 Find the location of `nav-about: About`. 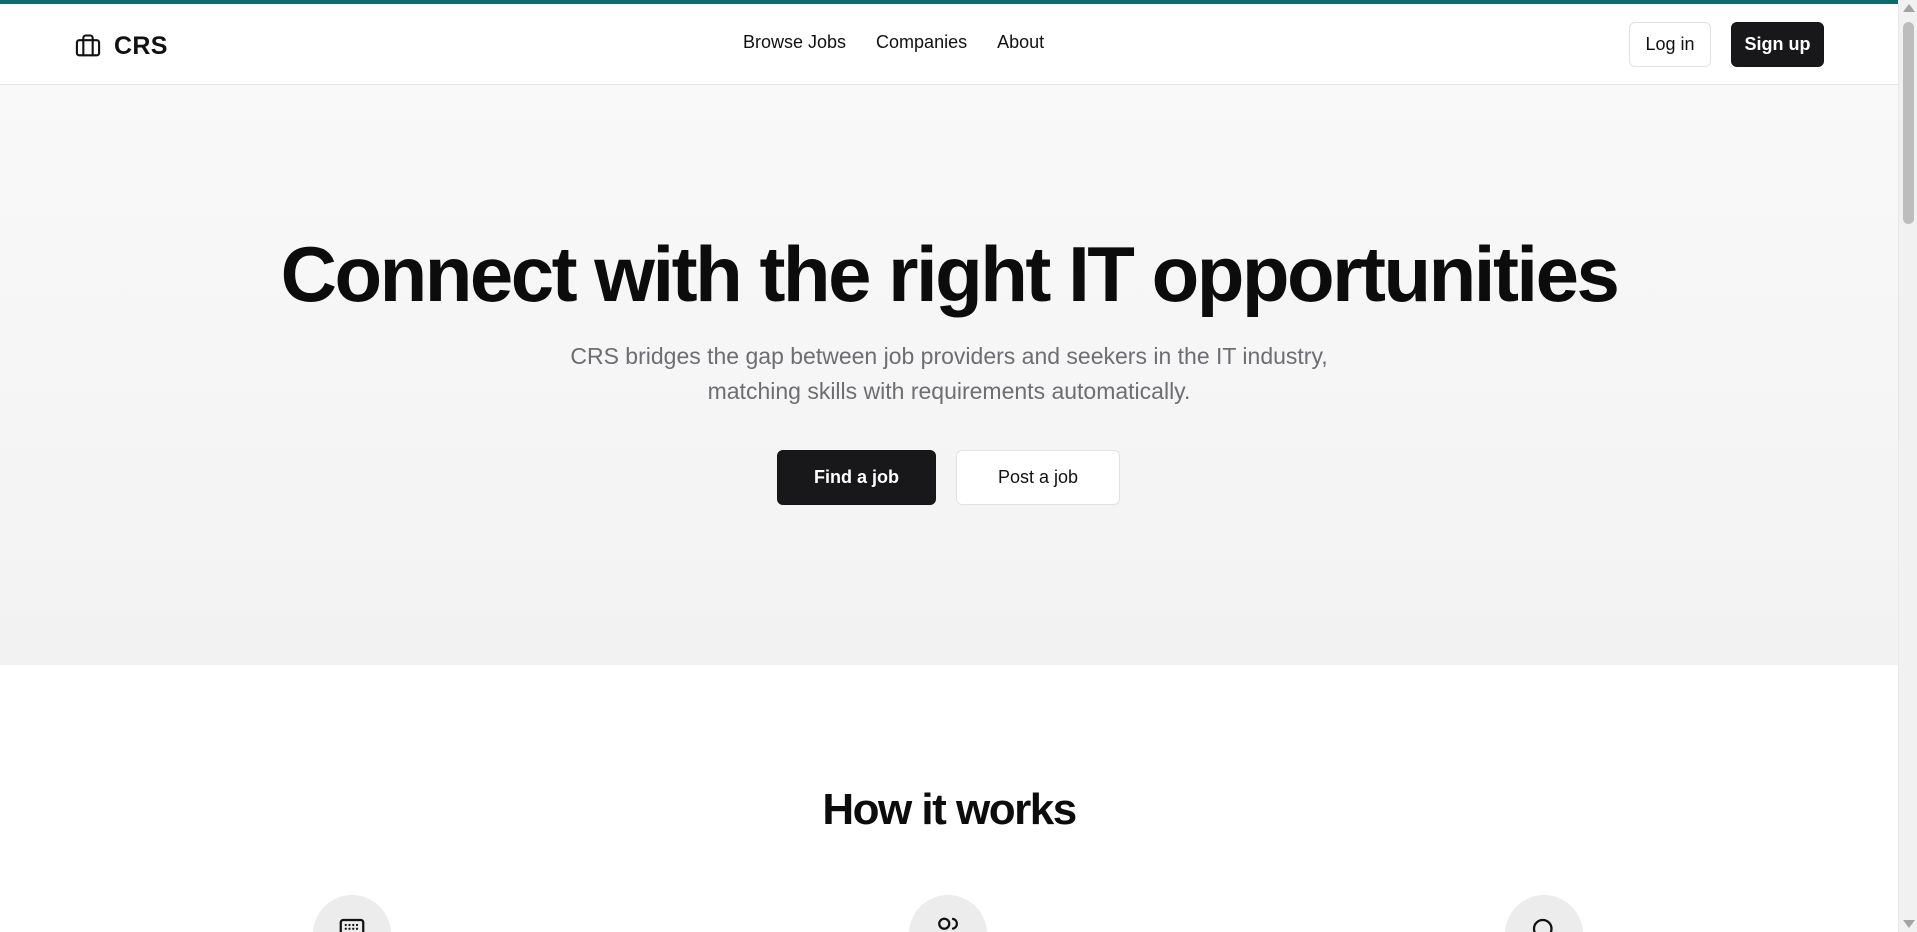

nav-about: About is located at coordinates (1020, 42).